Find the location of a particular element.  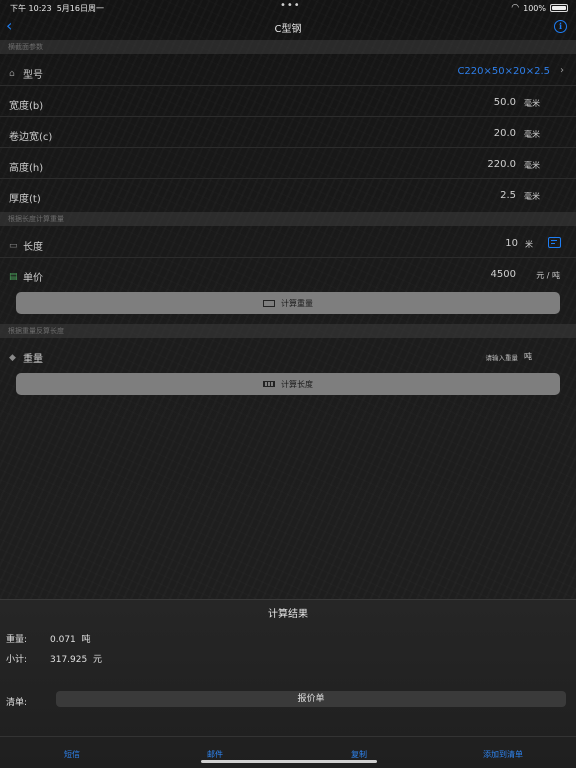

weight-label: 重量 is located at coordinates (33, 359).